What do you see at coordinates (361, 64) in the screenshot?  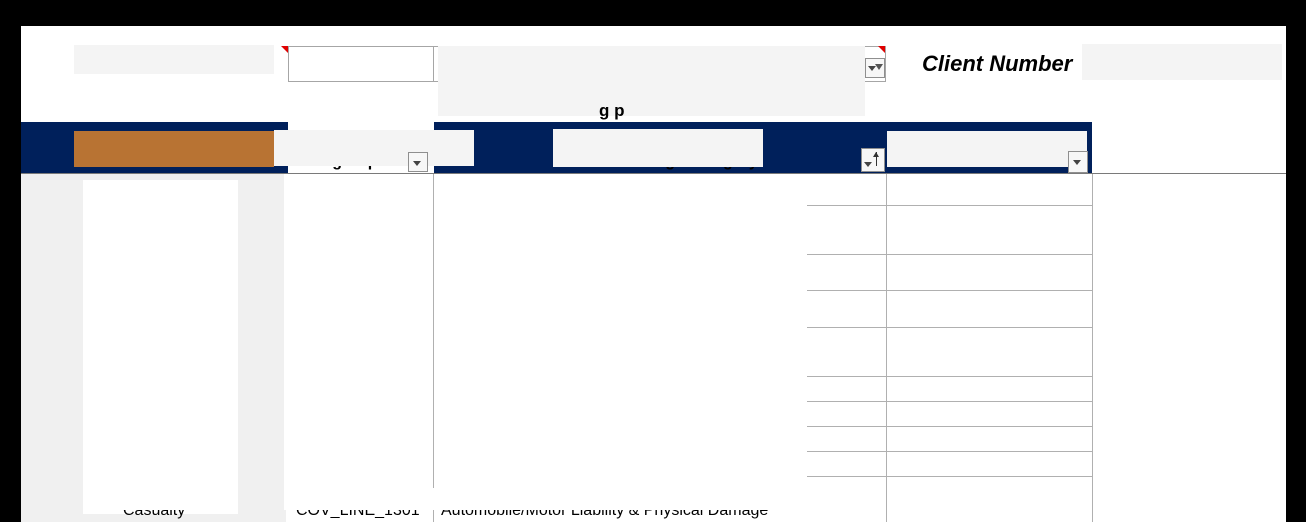 I see `filter-input-cell` at bounding box center [361, 64].